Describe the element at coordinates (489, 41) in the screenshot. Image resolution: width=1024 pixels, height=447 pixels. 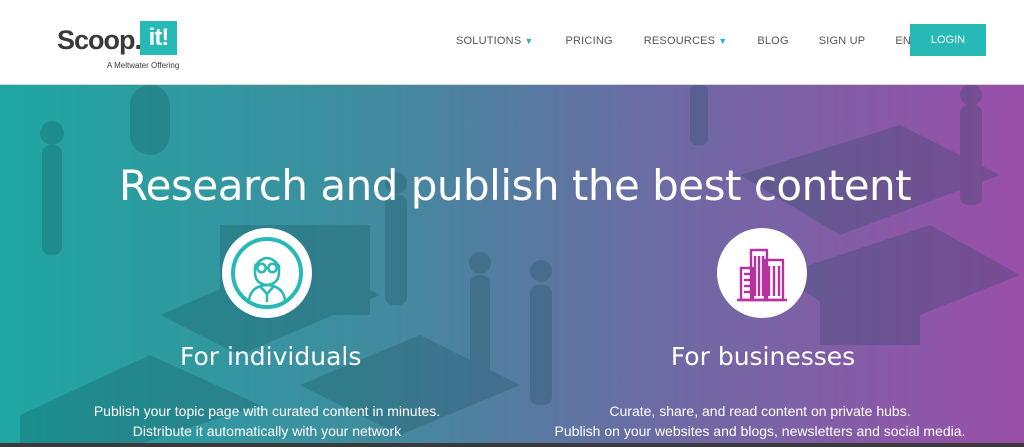
I see `nav-solutions-label: SOLUTIONS` at that location.